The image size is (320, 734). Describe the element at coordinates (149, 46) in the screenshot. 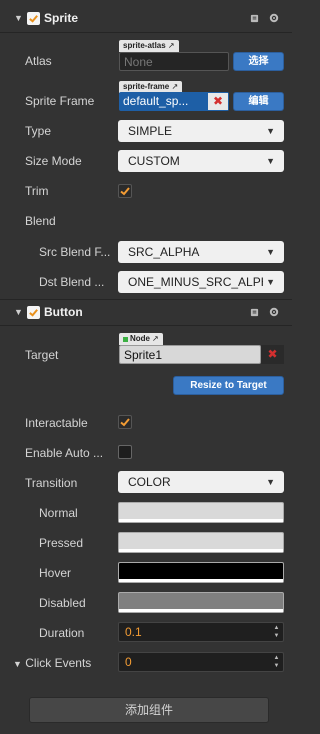

I see `sprite-atlas-tag: sprite-atlas ↗` at that location.